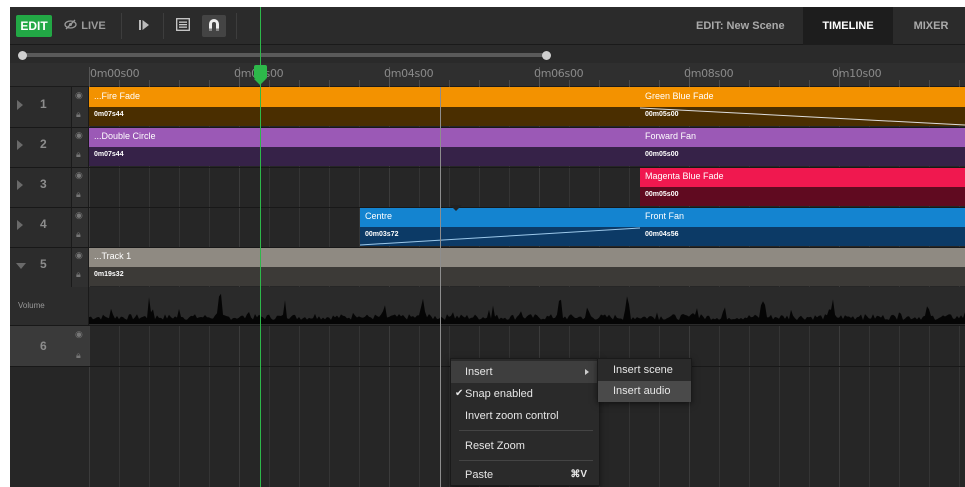 The image size is (965, 487). Describe the element at coordinates (802, 107) in the screenshot. I see `clip-green-blue-fade: Green Blue Fade 00m05s00` at that location.